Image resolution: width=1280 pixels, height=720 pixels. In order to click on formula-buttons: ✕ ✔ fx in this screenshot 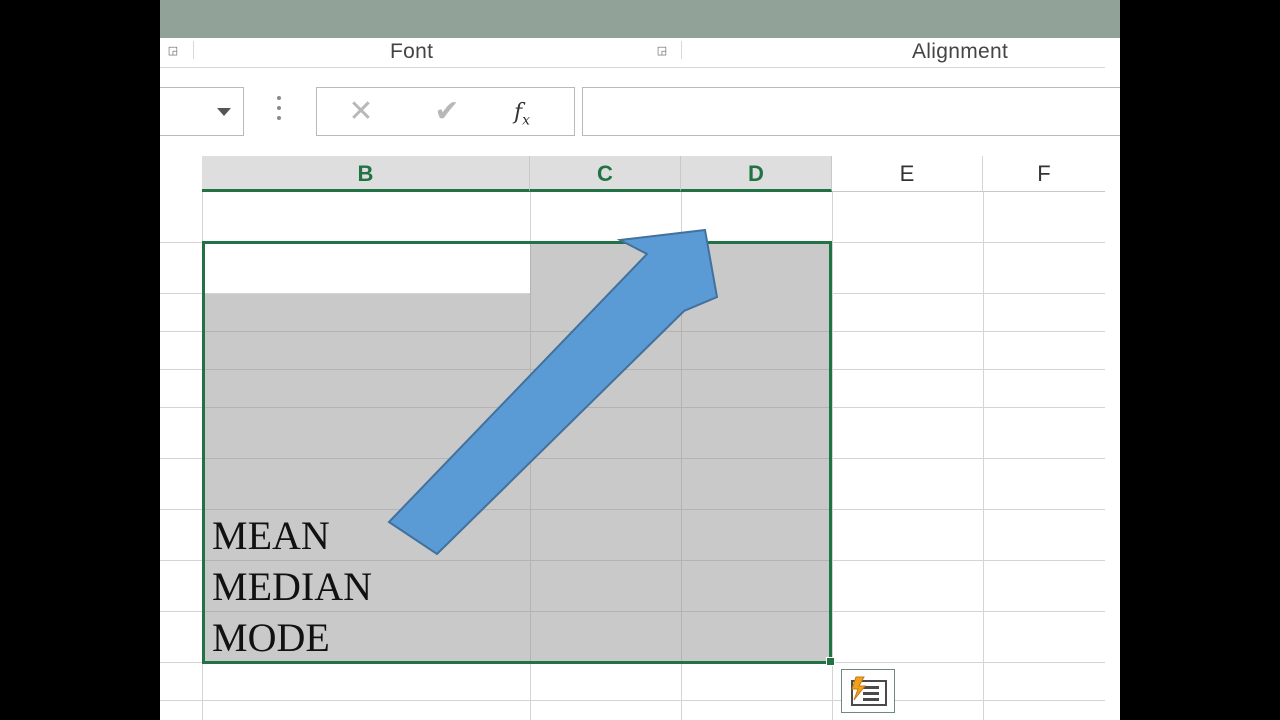, I will do `click(445, 111)`.